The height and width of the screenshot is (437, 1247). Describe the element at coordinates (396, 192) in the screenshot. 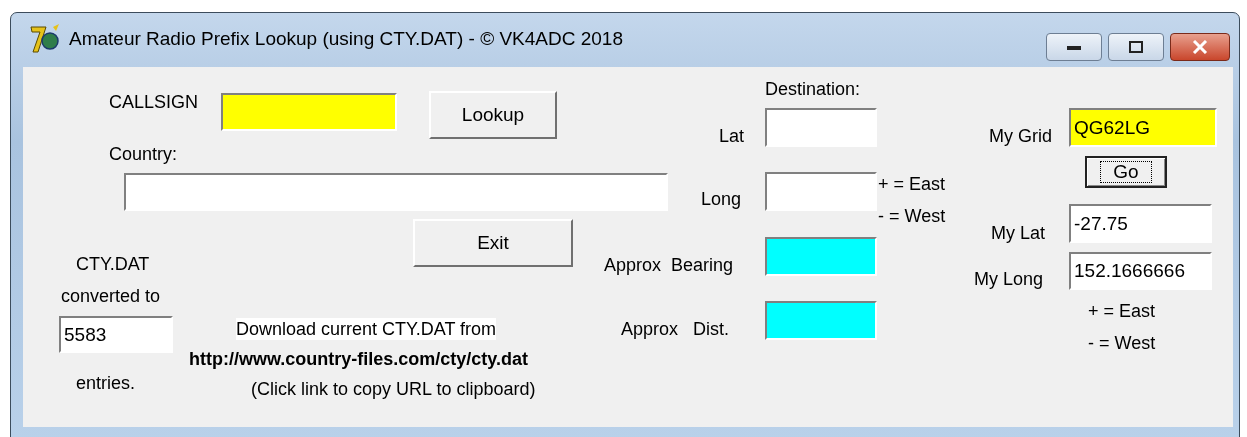

I see `country-field` at that location.